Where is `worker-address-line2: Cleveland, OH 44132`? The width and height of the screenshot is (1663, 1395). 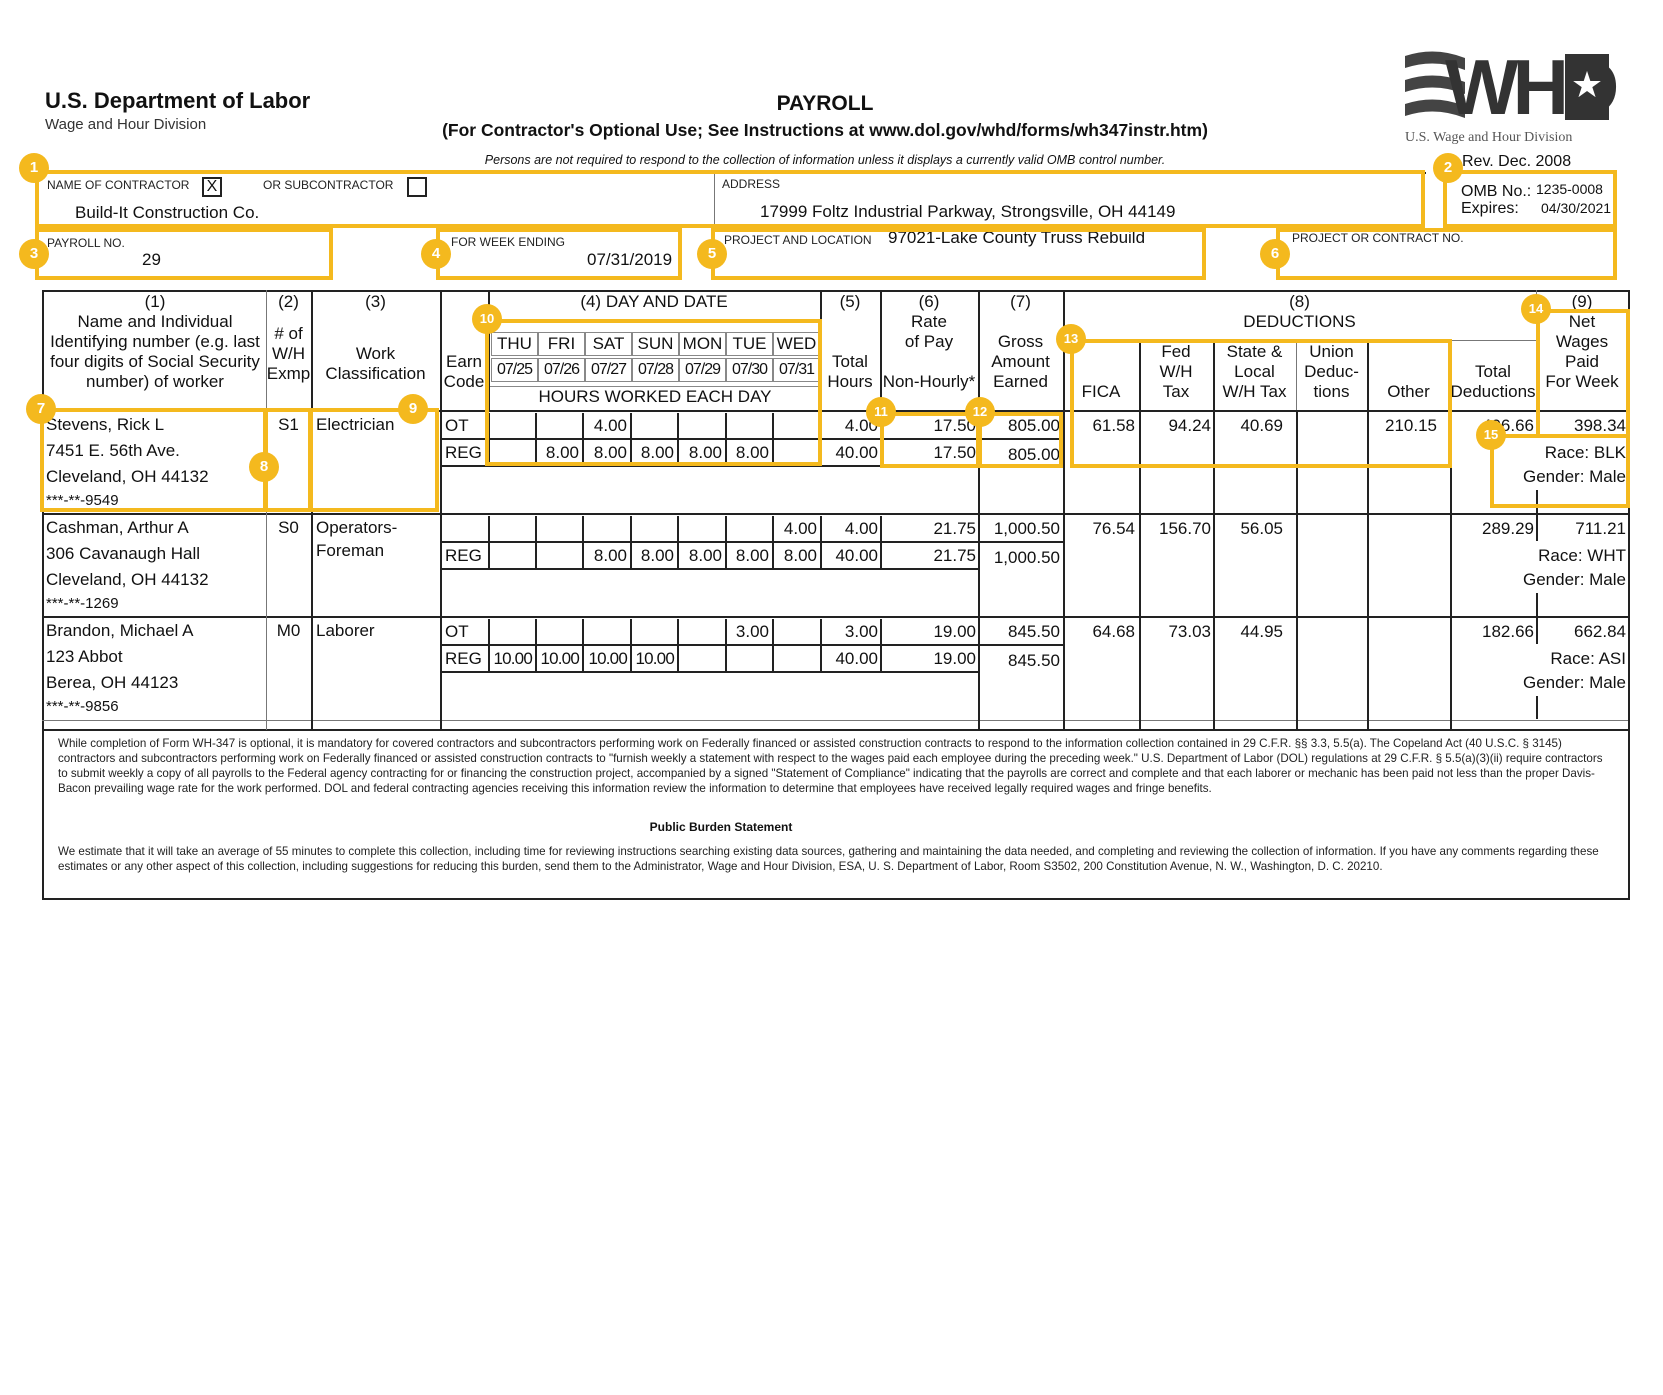 worker-address-line2: Cleveland, OH 44132 is located at coordinates (127, 579).